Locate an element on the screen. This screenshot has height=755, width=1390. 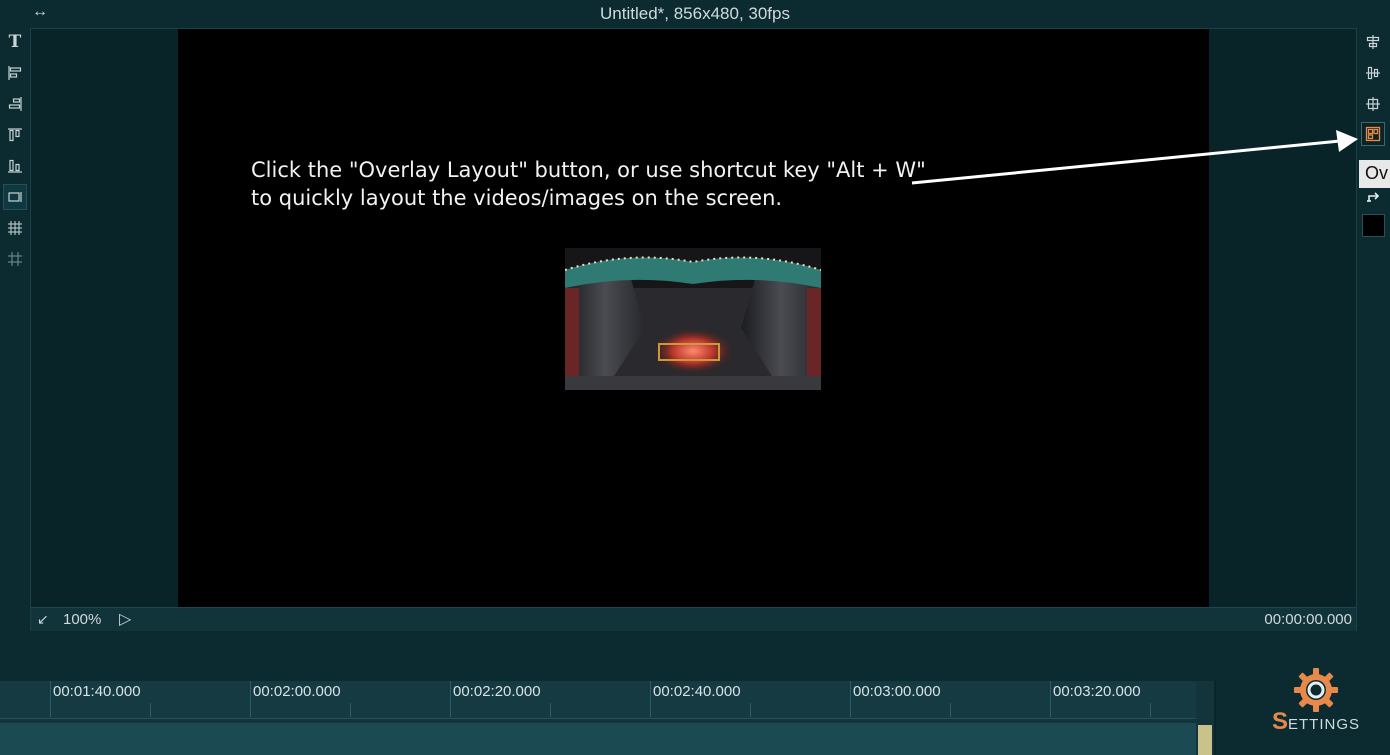
settings-button: SETTINGS is located at coordinates (1318, 707).